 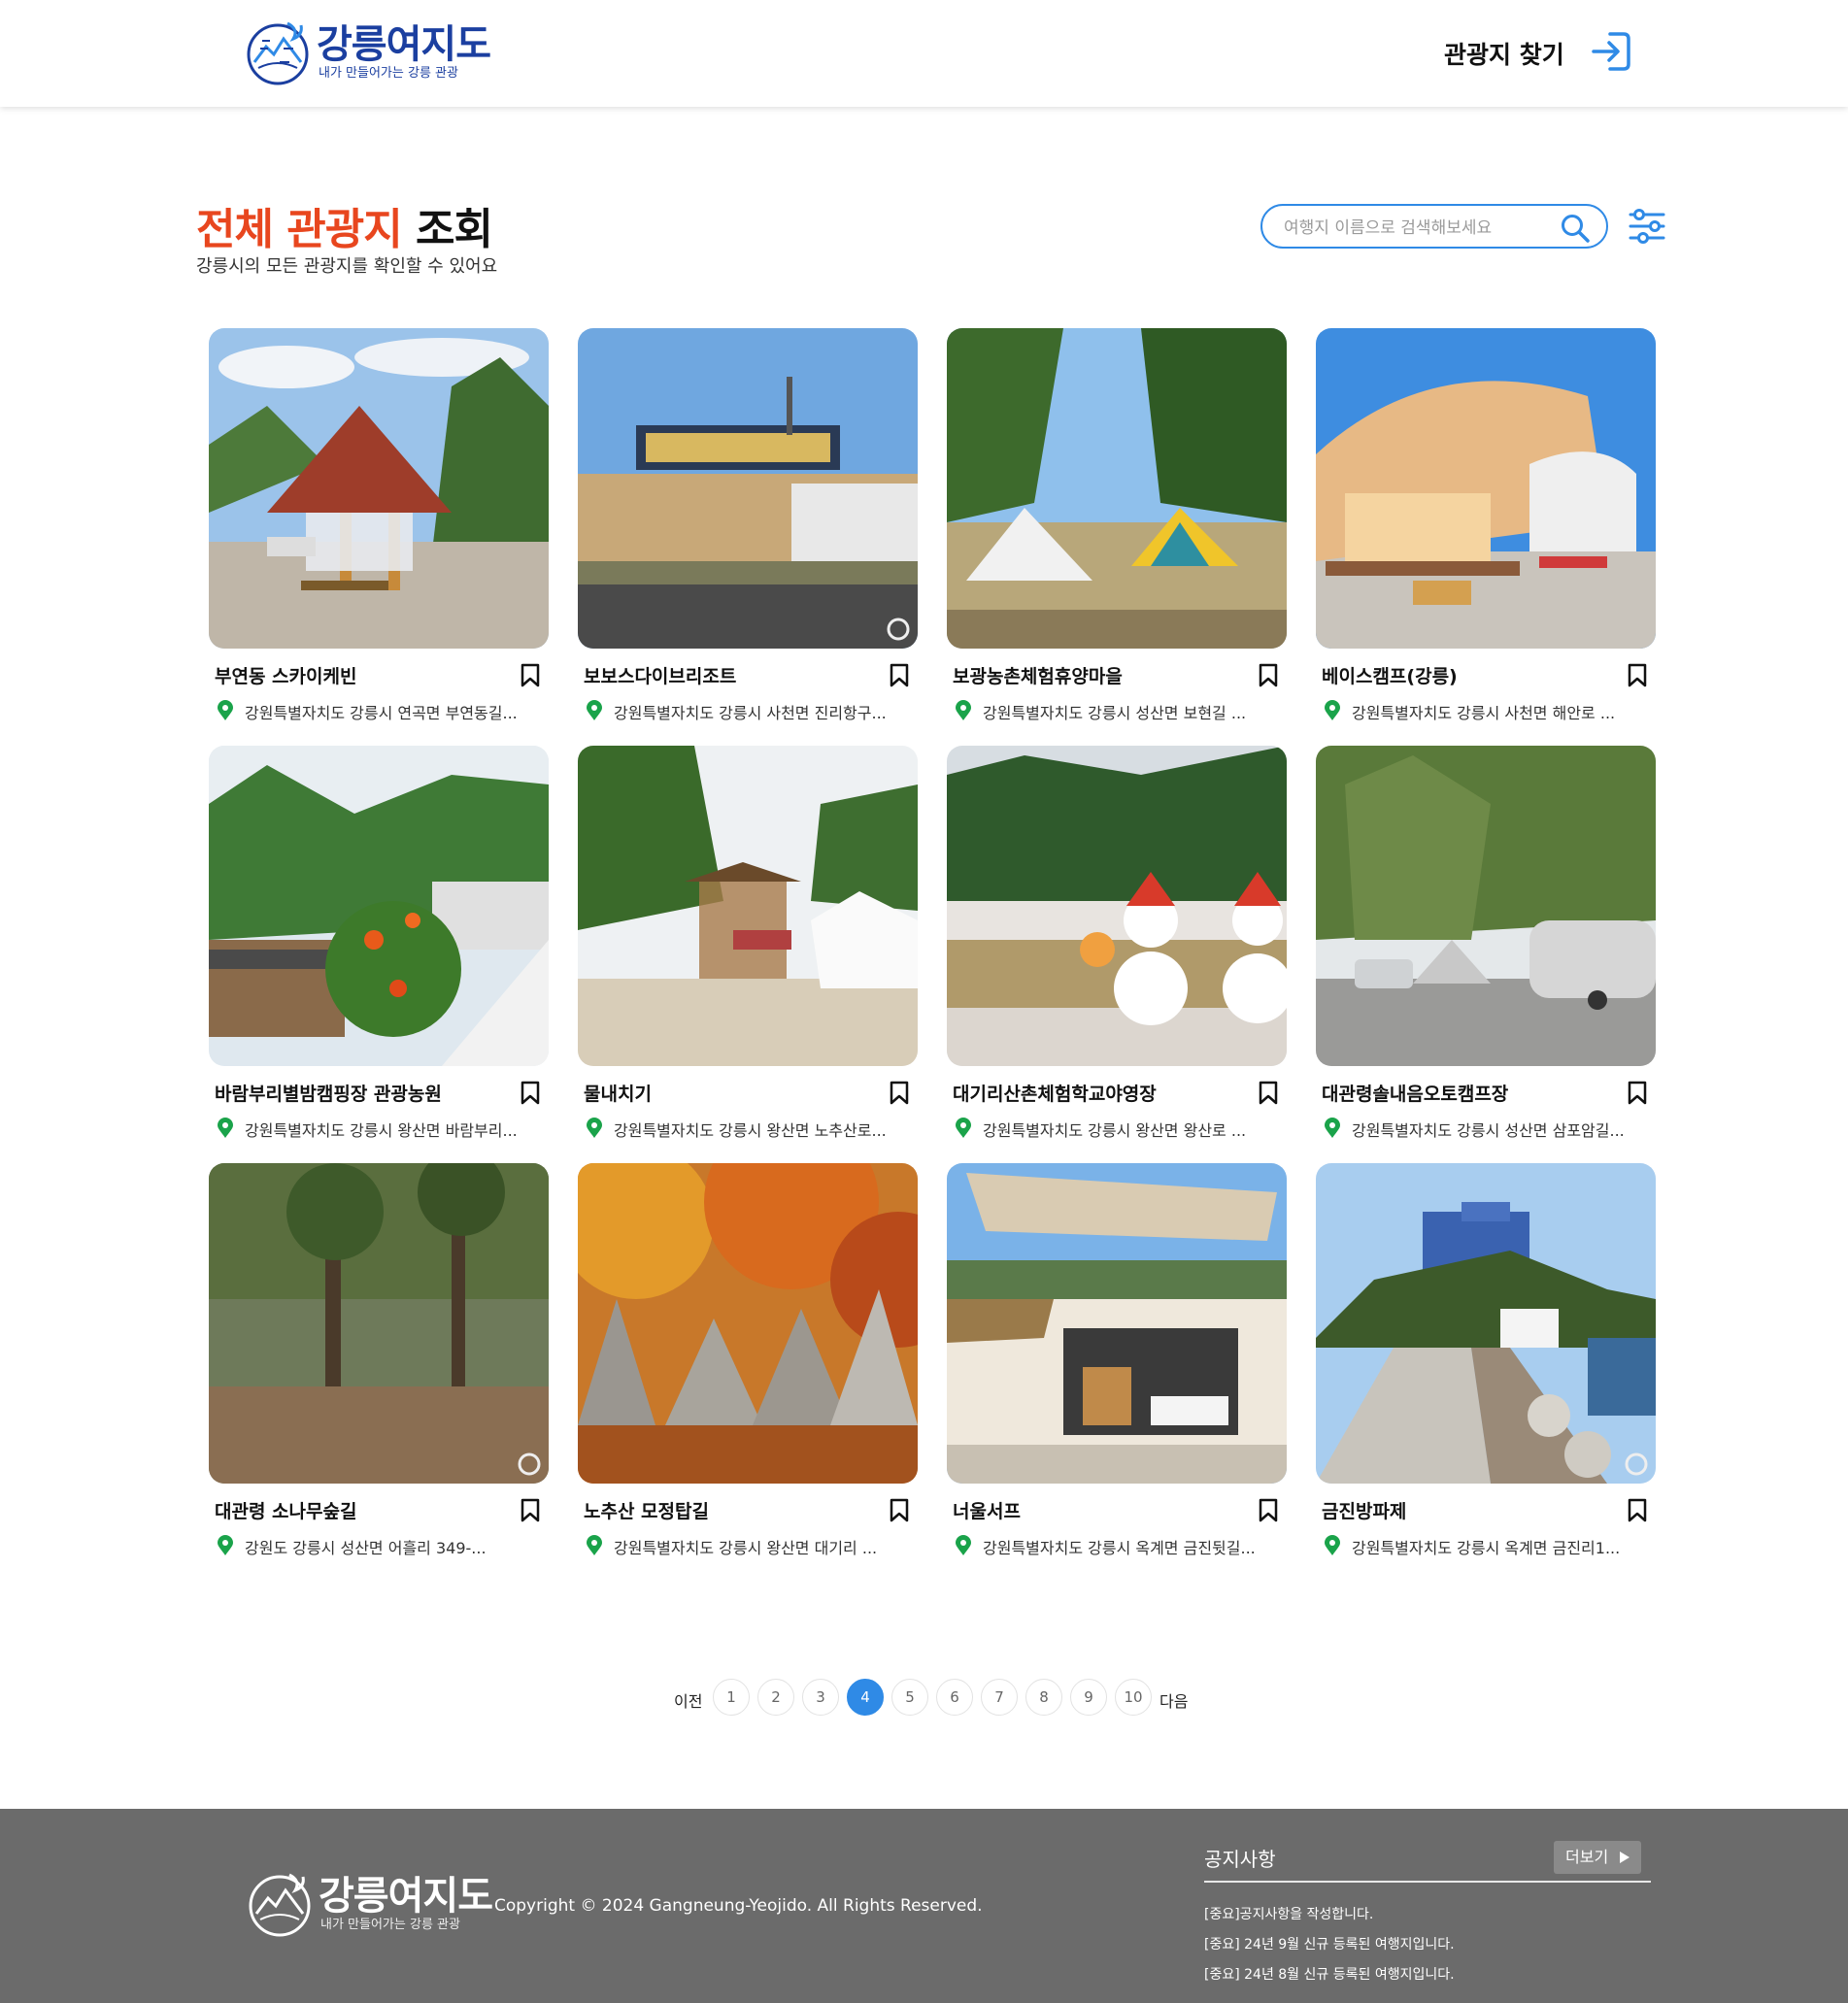 I want to click on place-name: 바람부리별밤캠핑장 관광농원, so click(x=328, y=1093).